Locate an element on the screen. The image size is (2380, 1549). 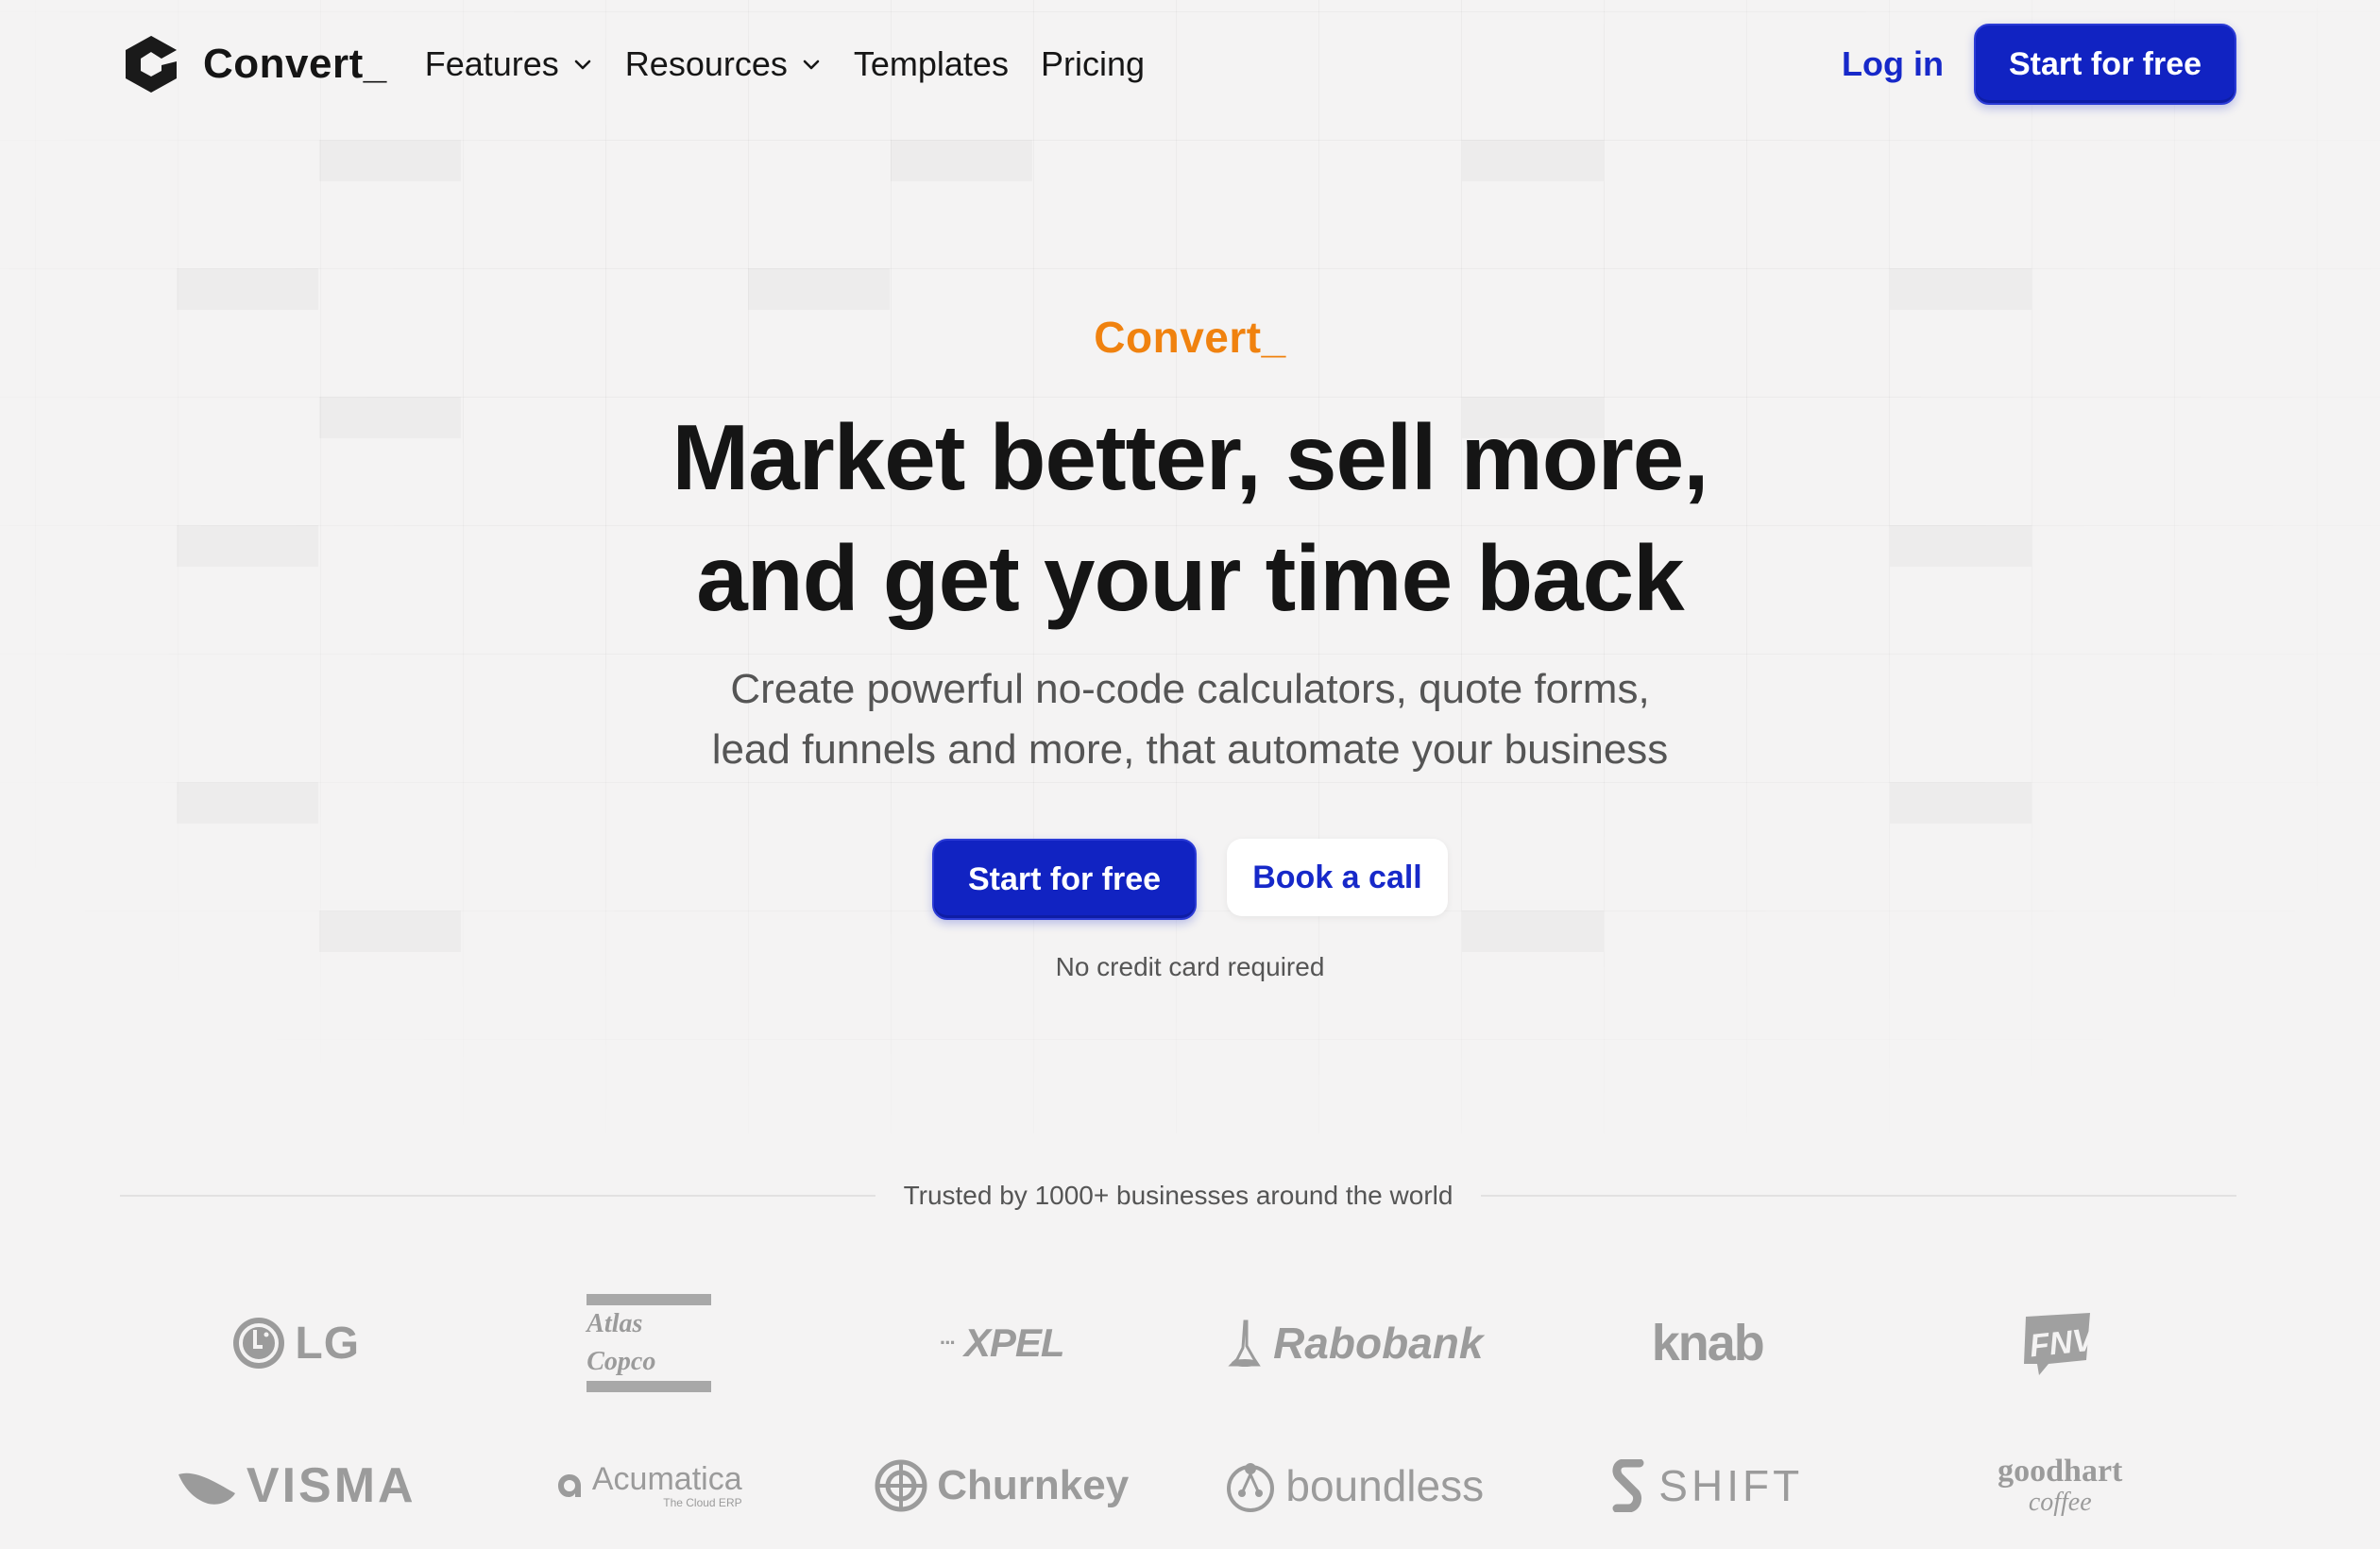
shift-s-icon is located at coordinates (1628, 1485).